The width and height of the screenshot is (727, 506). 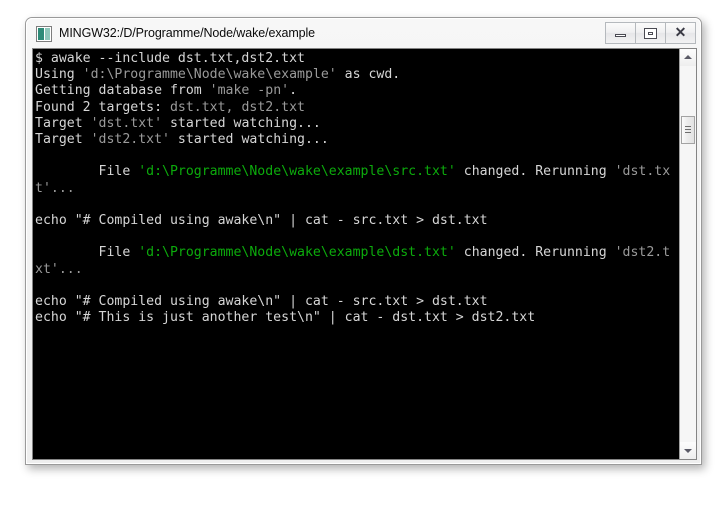 What do you see at coordinates (47, 34) in the screenshot?
I see `mingw-icon-right-block` at bounding box center [47, 34].